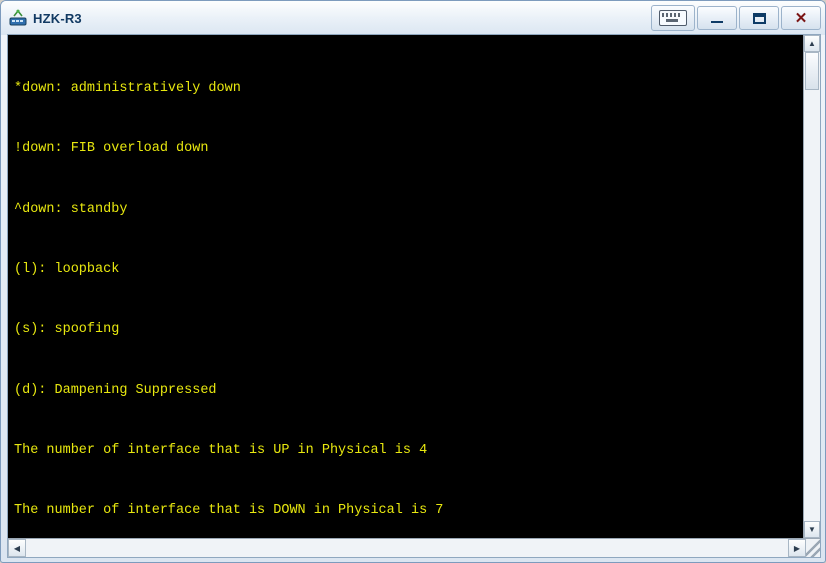  What do you see at coordinates (813, 548) in the screenshot?
I see `window-resize-grip` at bounding box center [813, 548].